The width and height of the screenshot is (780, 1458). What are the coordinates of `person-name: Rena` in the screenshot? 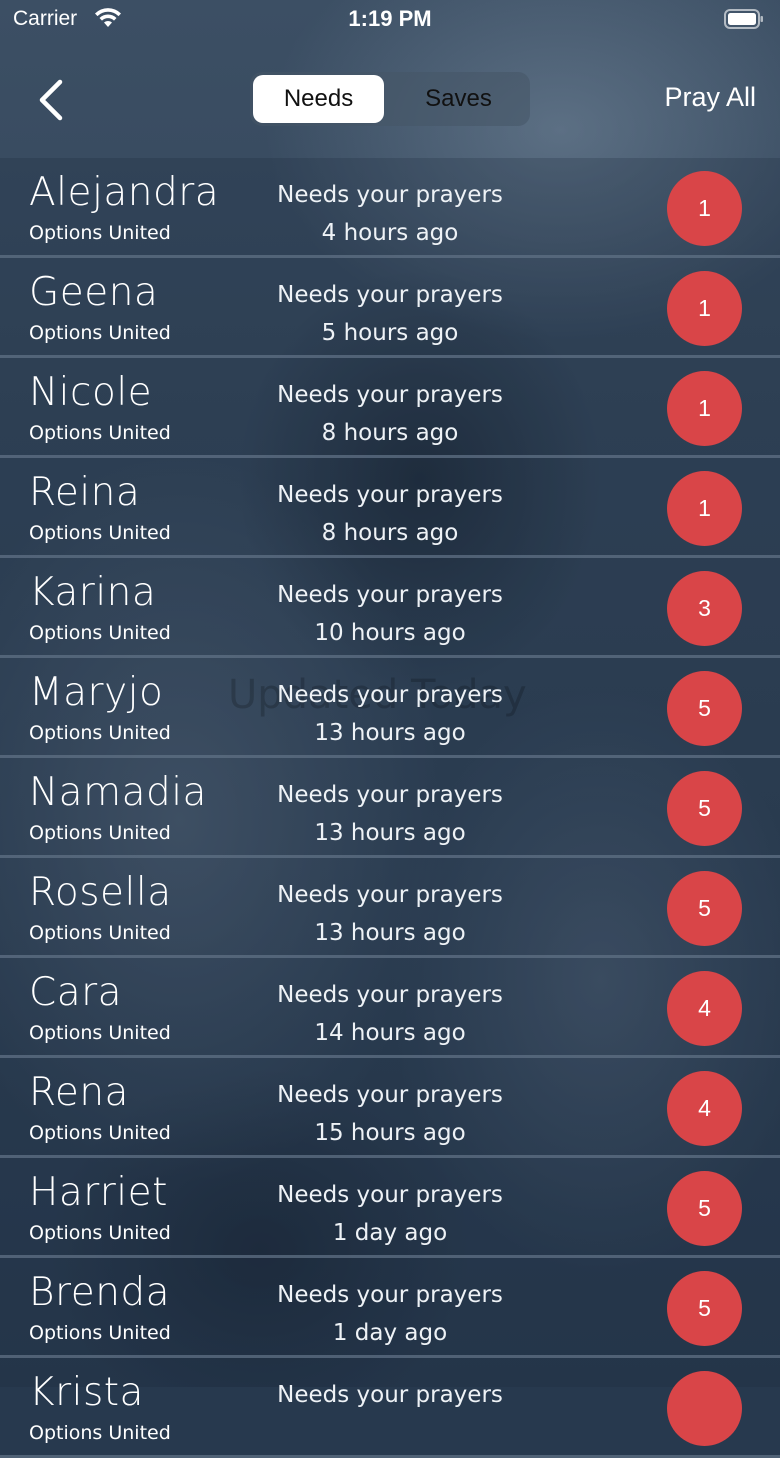 It's located at (79, 1092).